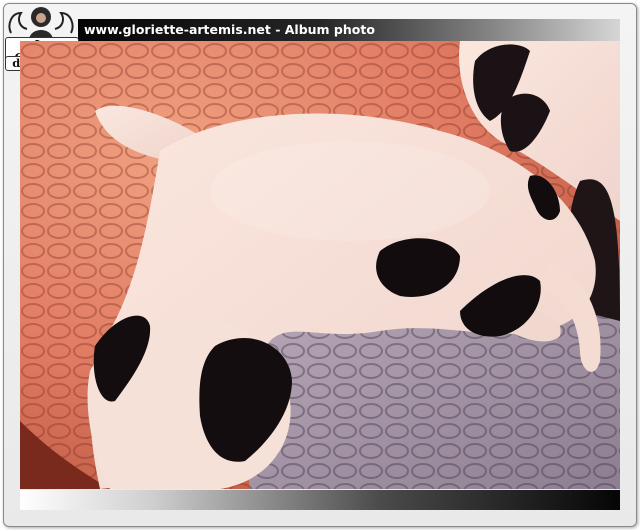  Describe the element at coordinates (229, 29) in the screenshot. I see `site-title: www.gloriette-artemis.net - Album photo` at that location.